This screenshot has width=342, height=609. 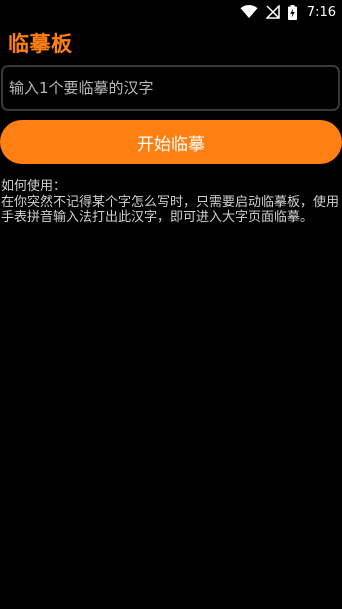 What do you see at coordinates (272, 12) in the screenshot?
I see `cellular-no-signal-icon` at bounding box center [272, 12].